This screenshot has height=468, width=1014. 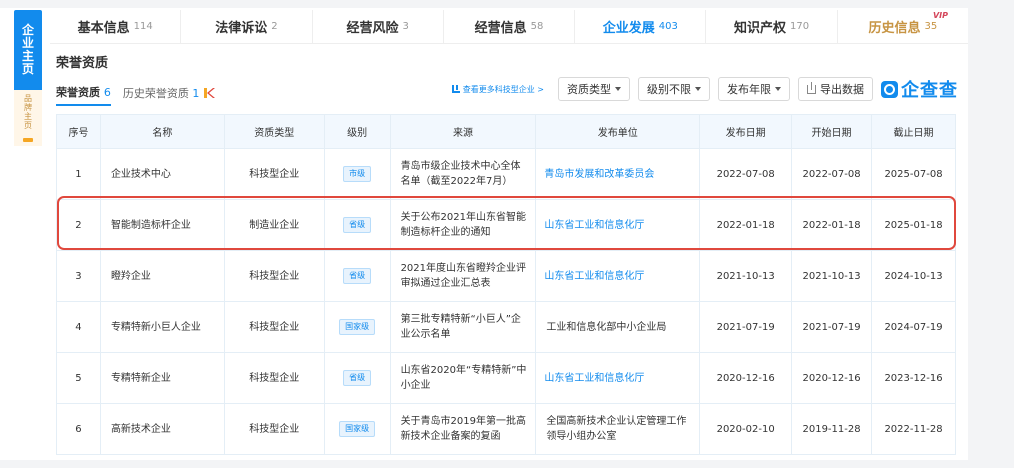 I want to click on cell-source: 第三批专精特新“小巨人”企业公示名单, so click(x=463, y=327).